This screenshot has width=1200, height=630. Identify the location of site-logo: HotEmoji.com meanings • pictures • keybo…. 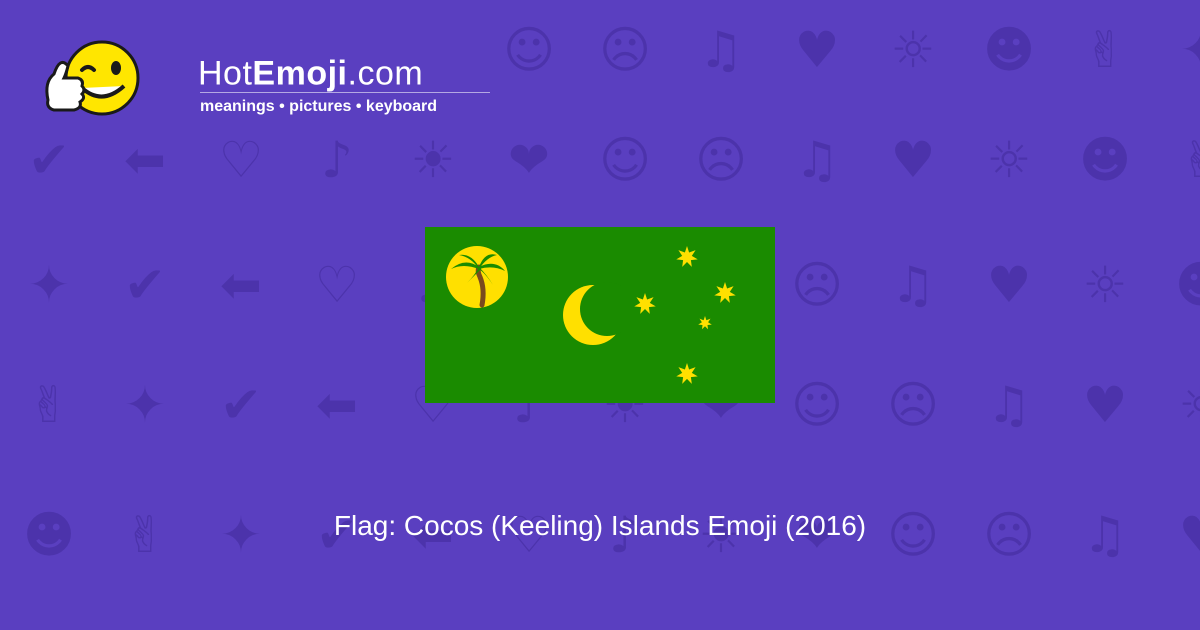
(264, 80).